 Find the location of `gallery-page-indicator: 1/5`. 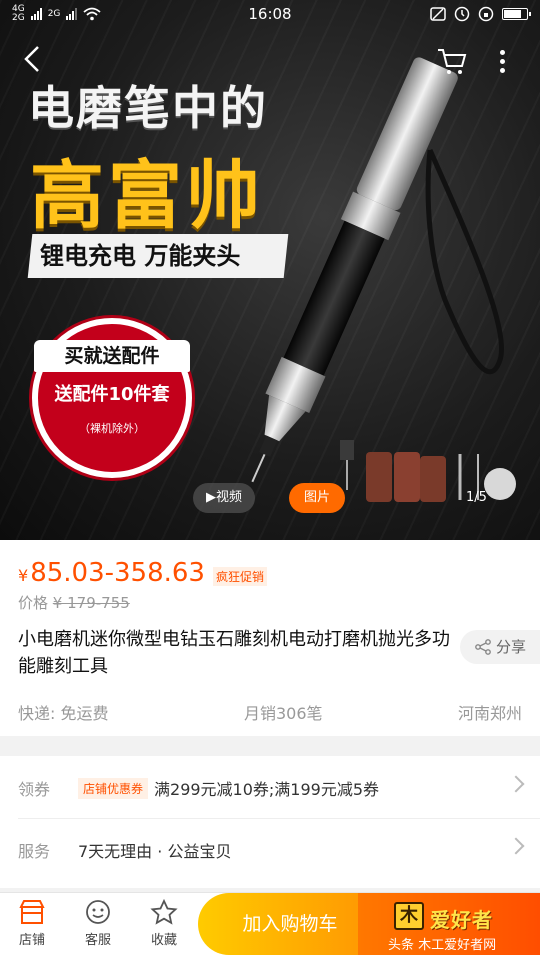

gallery-page-indicator: 1/5 is located at coordinates (476, 497).